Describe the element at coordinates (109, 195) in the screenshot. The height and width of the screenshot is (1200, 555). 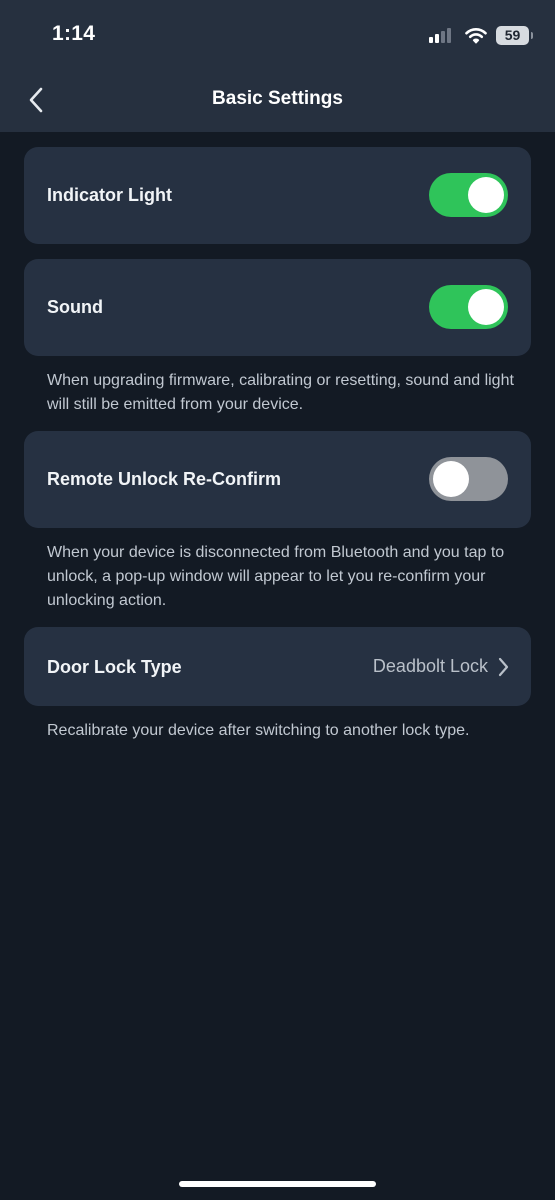
I see `indicator-light-label: Indicator Light` at that location.